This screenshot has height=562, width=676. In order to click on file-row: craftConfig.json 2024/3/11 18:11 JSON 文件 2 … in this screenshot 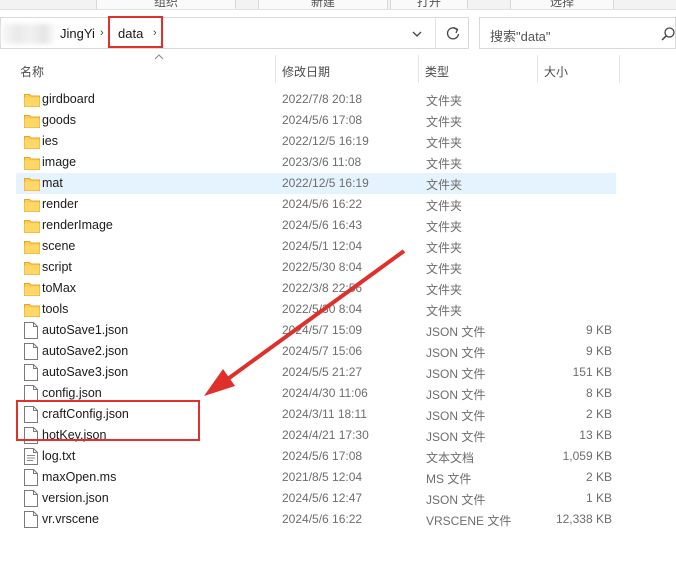, I will do `click(316, 414)`.